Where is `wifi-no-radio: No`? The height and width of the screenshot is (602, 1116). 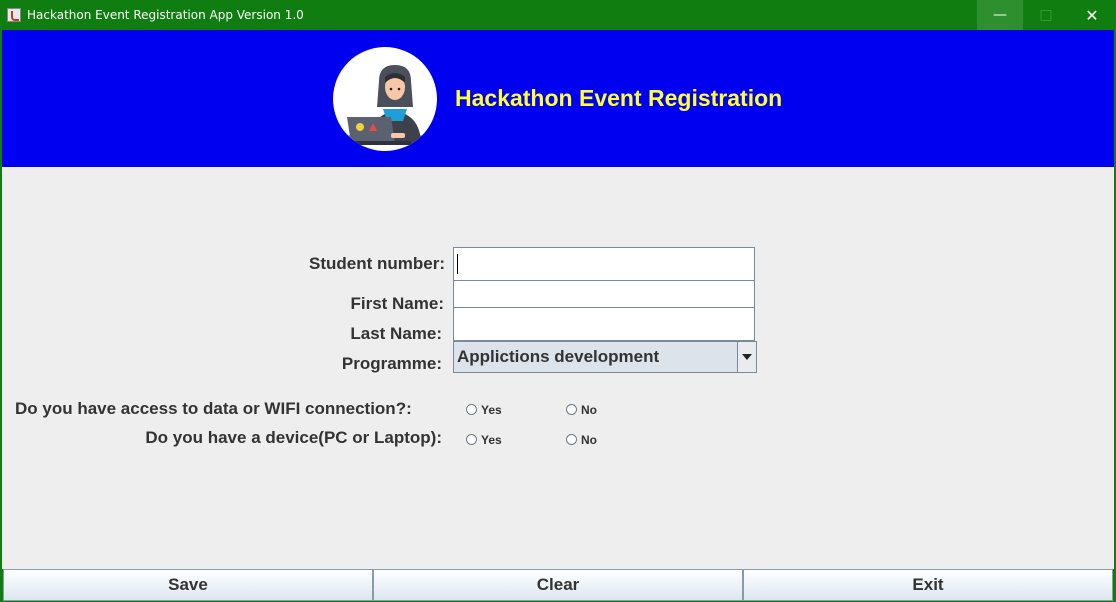
wifi-no-radio: No is located at coordinates (581, 409).